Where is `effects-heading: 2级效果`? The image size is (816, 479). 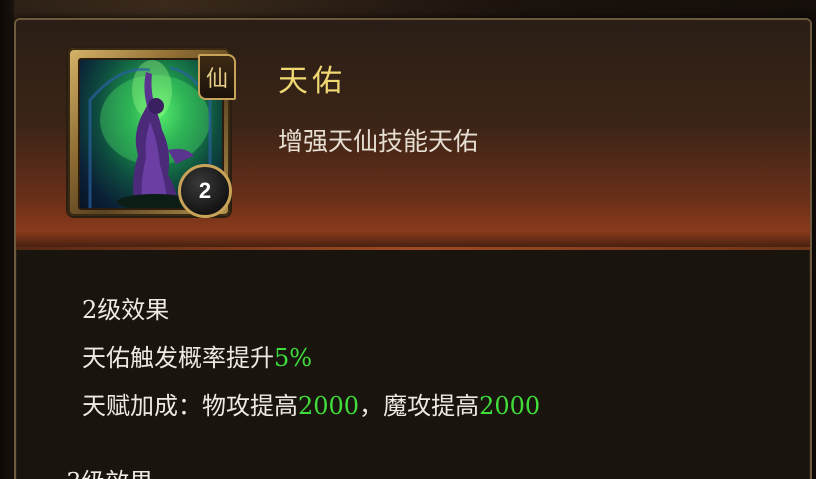
effects-heading: 2级效果 is located at coordinates (126, 310).